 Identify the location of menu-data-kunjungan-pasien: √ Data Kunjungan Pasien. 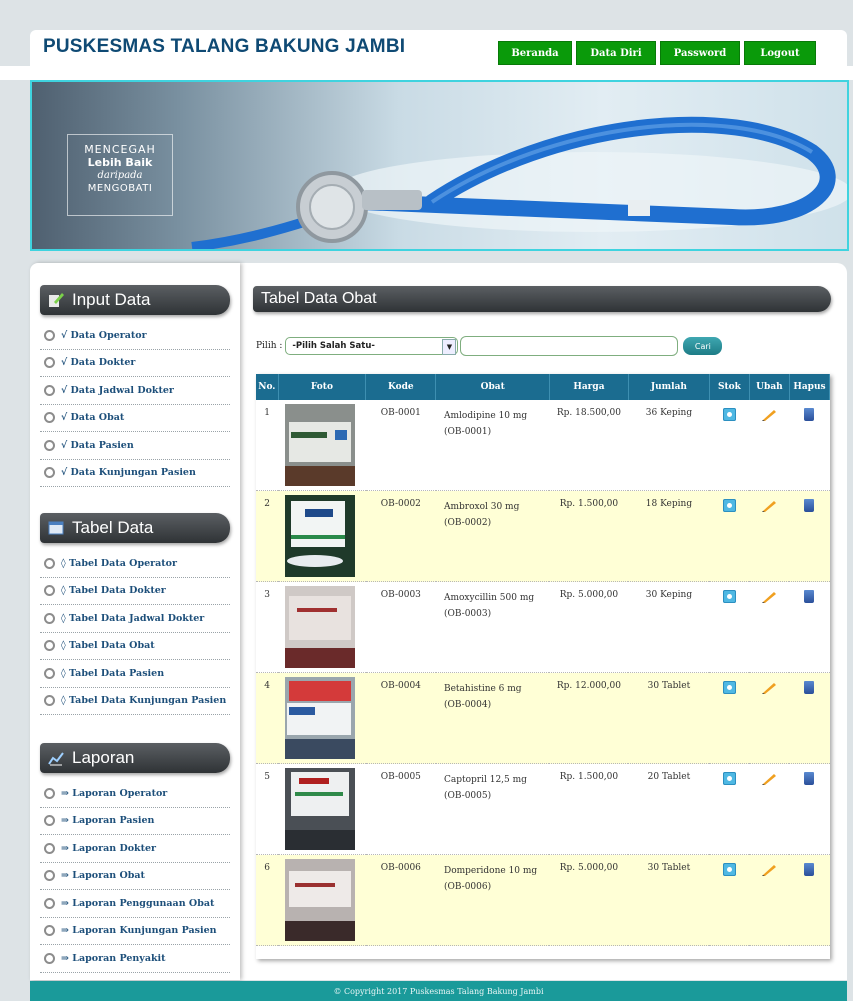
(135, 473).